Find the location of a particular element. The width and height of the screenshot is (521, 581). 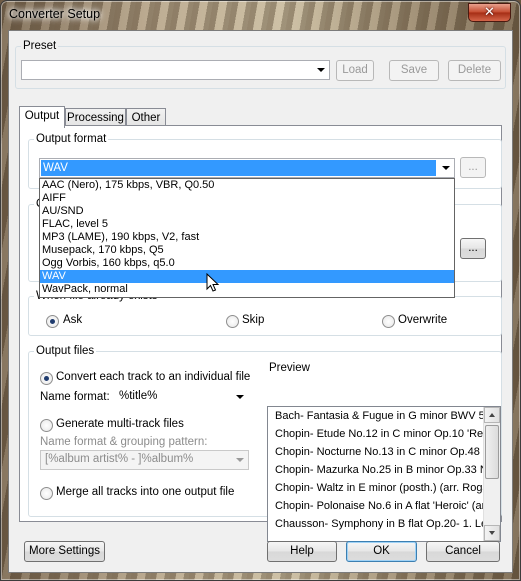

output-format-combo: WAV is located at coordinates (247, 168).